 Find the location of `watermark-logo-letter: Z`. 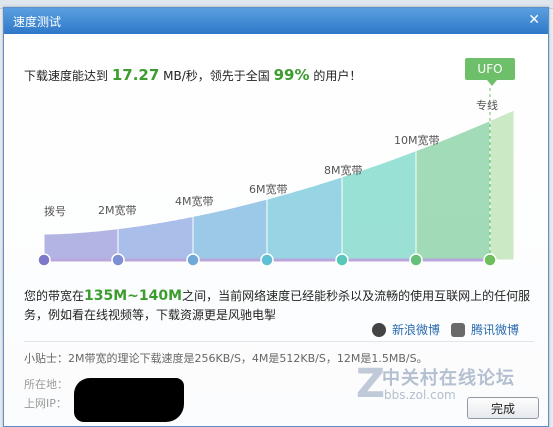

watermark-logo-letter: Z is located at coordinates (371, 384).